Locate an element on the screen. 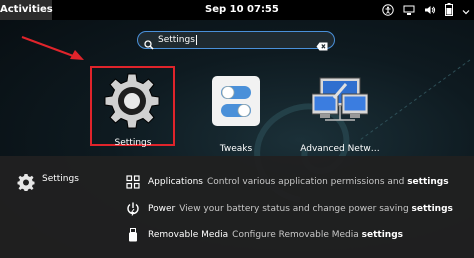 The height and width of the screenshot is (258, 474). result-title: Power is located at coordinates (162, 209).